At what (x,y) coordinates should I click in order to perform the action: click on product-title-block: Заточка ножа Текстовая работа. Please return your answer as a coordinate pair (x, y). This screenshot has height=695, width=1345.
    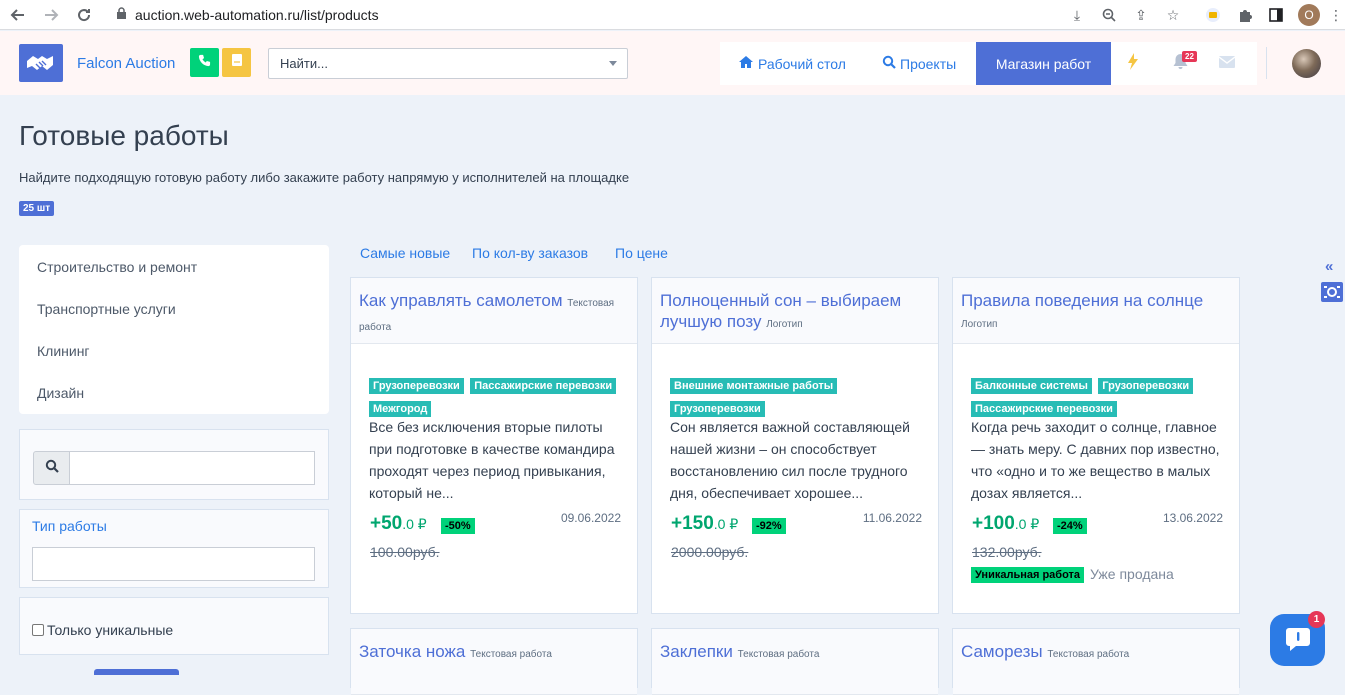
    Looking at the image, I should click on (495, 653).